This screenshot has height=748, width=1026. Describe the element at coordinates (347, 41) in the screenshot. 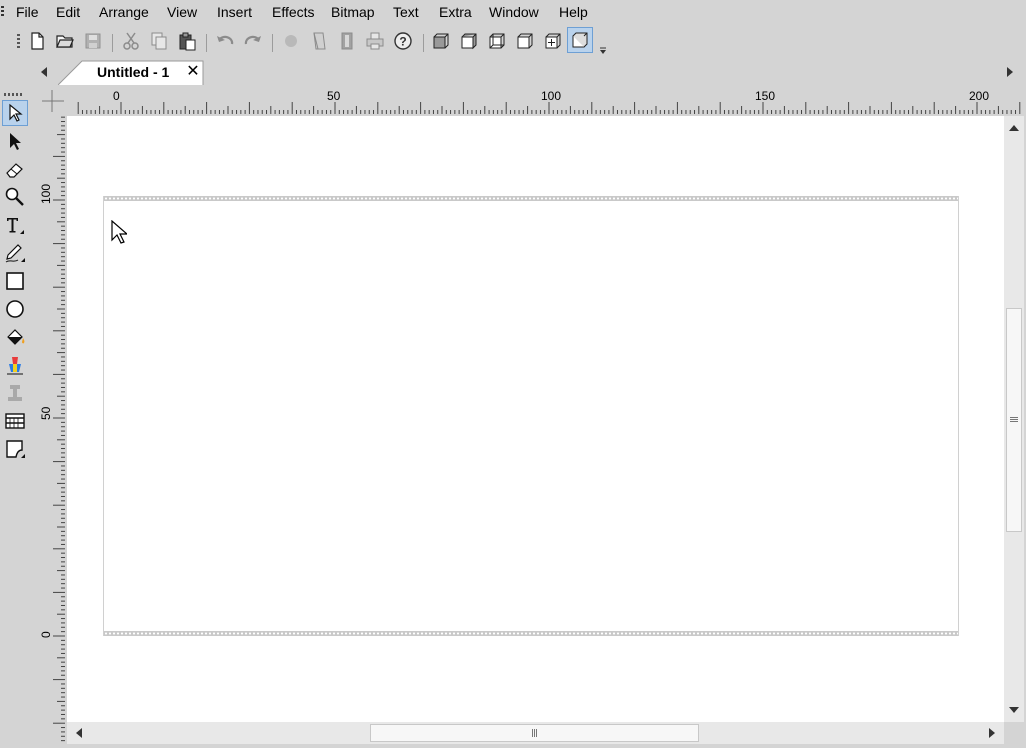

I see `gradient-button` at that location.